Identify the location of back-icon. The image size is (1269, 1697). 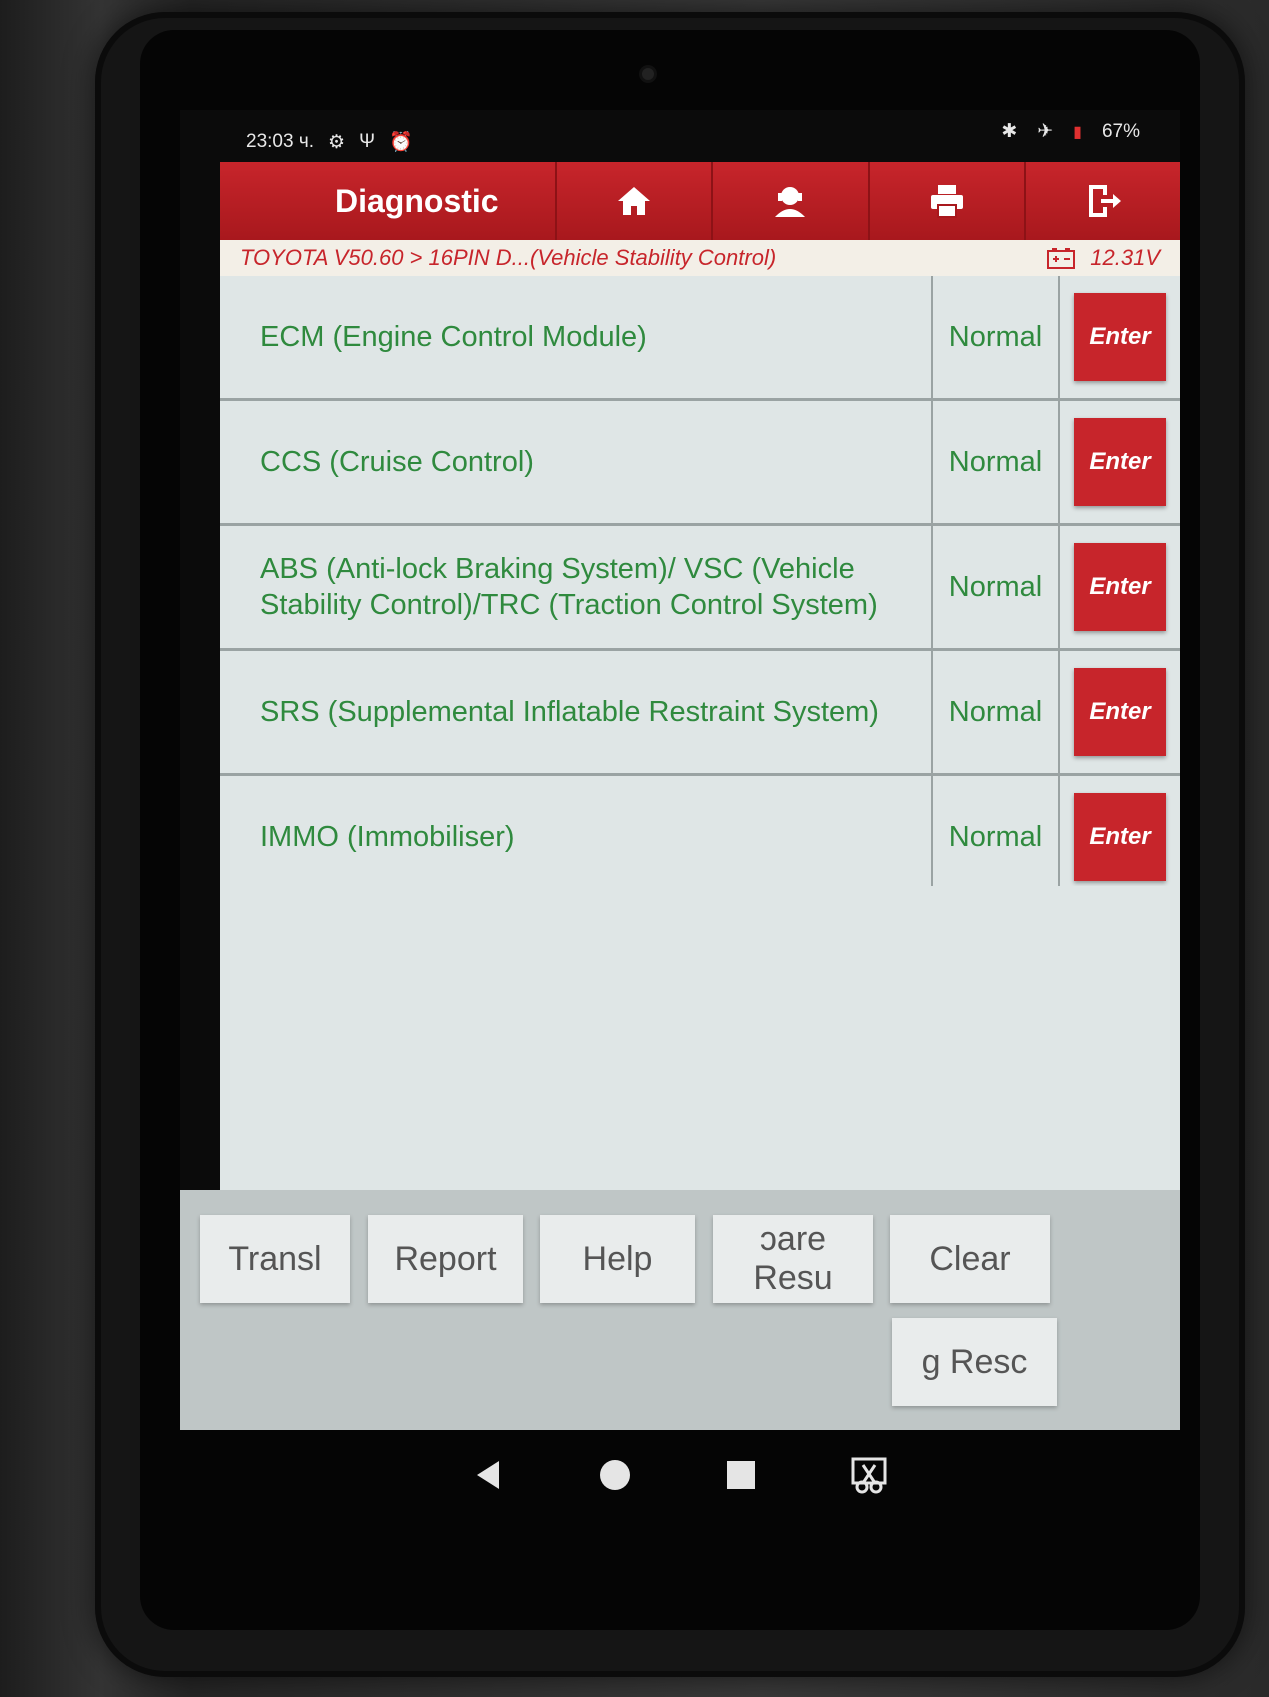
(489, 1475).